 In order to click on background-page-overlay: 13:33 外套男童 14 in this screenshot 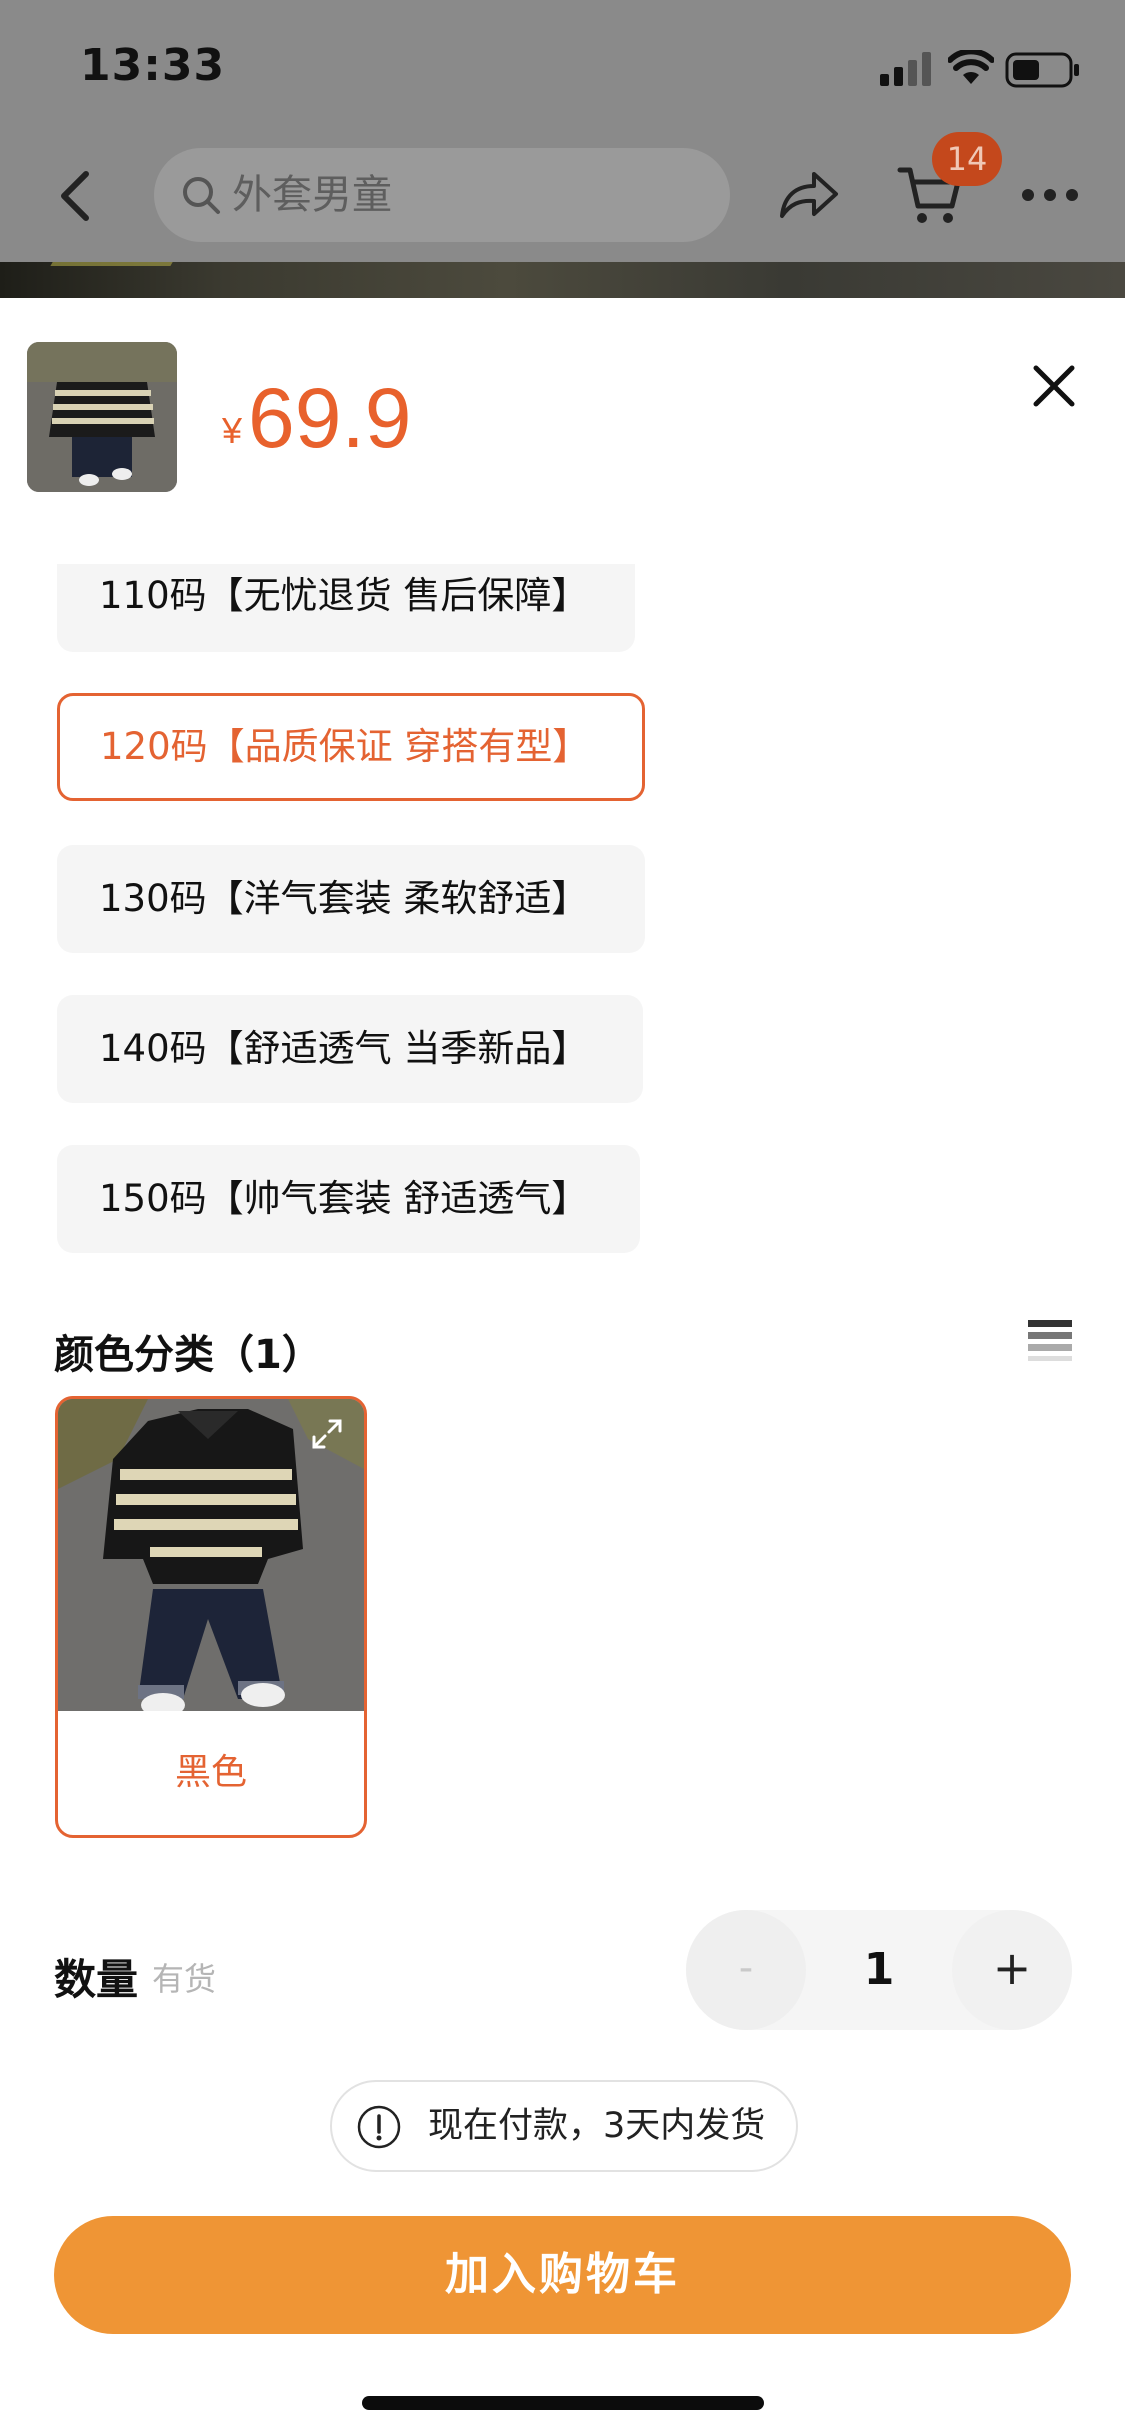, I will do `click(562, 149)`.